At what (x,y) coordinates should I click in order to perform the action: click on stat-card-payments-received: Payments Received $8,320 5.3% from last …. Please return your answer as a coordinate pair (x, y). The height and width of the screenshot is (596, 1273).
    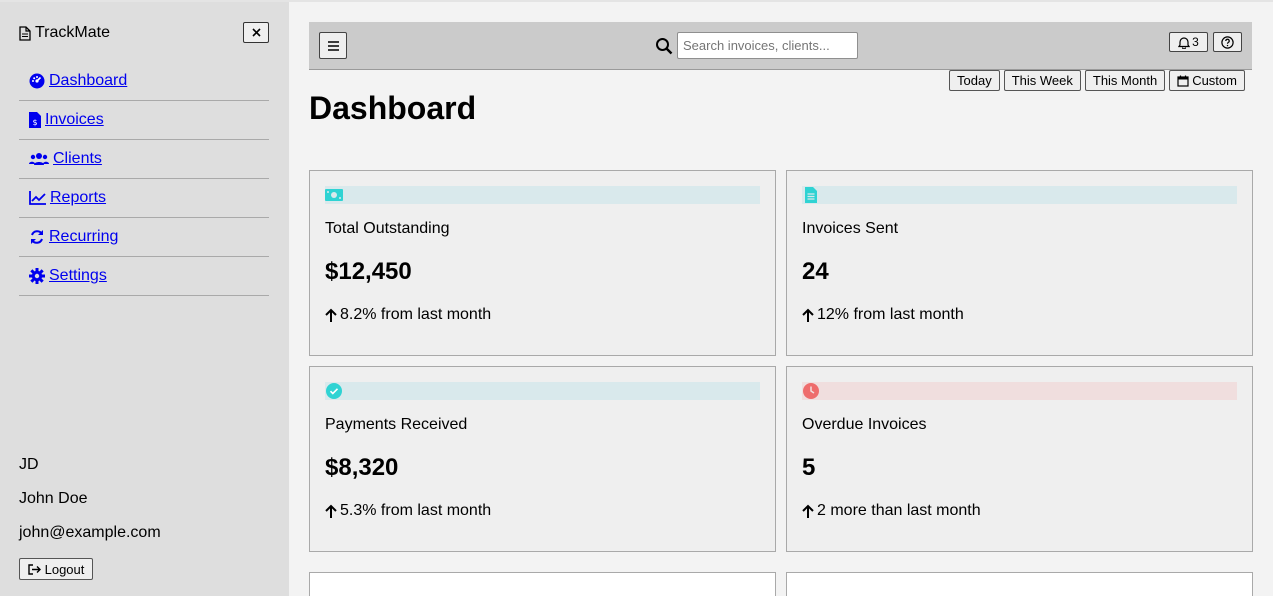
    Looking at the image, I should click on (542, 459).